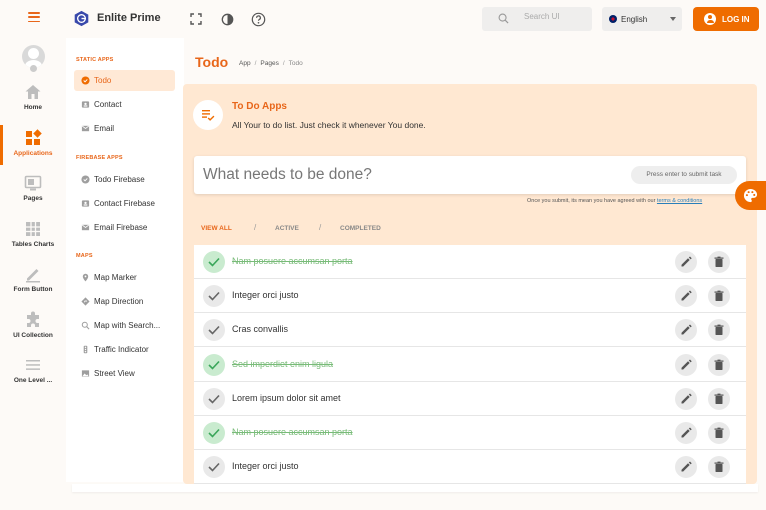  I want to click on pages-icon, so click(33, 183).